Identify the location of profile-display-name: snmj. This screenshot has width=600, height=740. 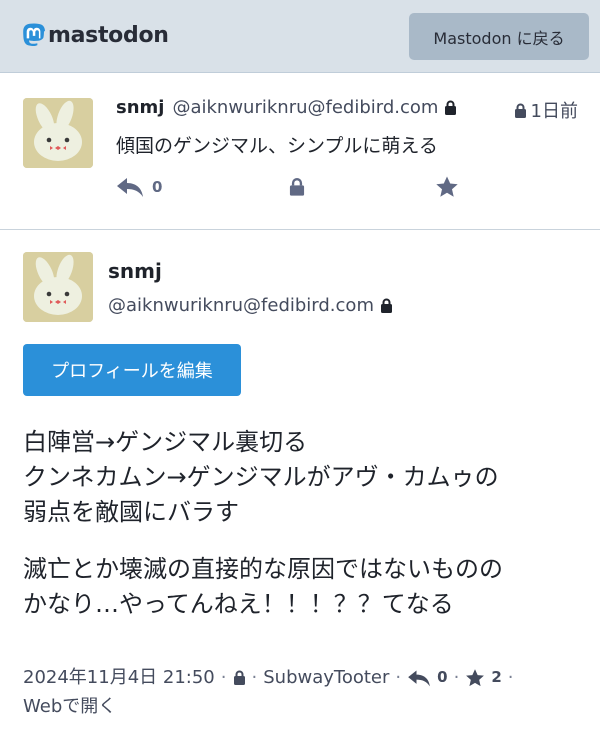
(135, 271).